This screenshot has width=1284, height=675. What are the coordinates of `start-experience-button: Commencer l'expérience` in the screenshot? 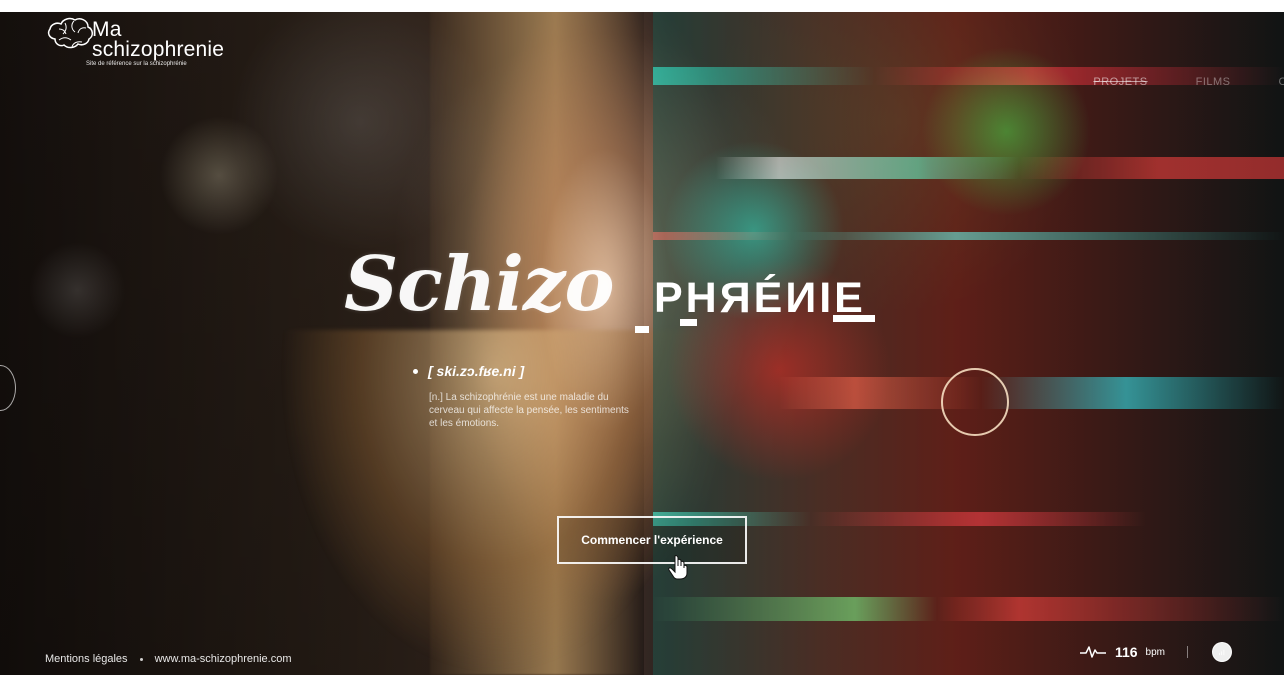 It's located at (652, 540).